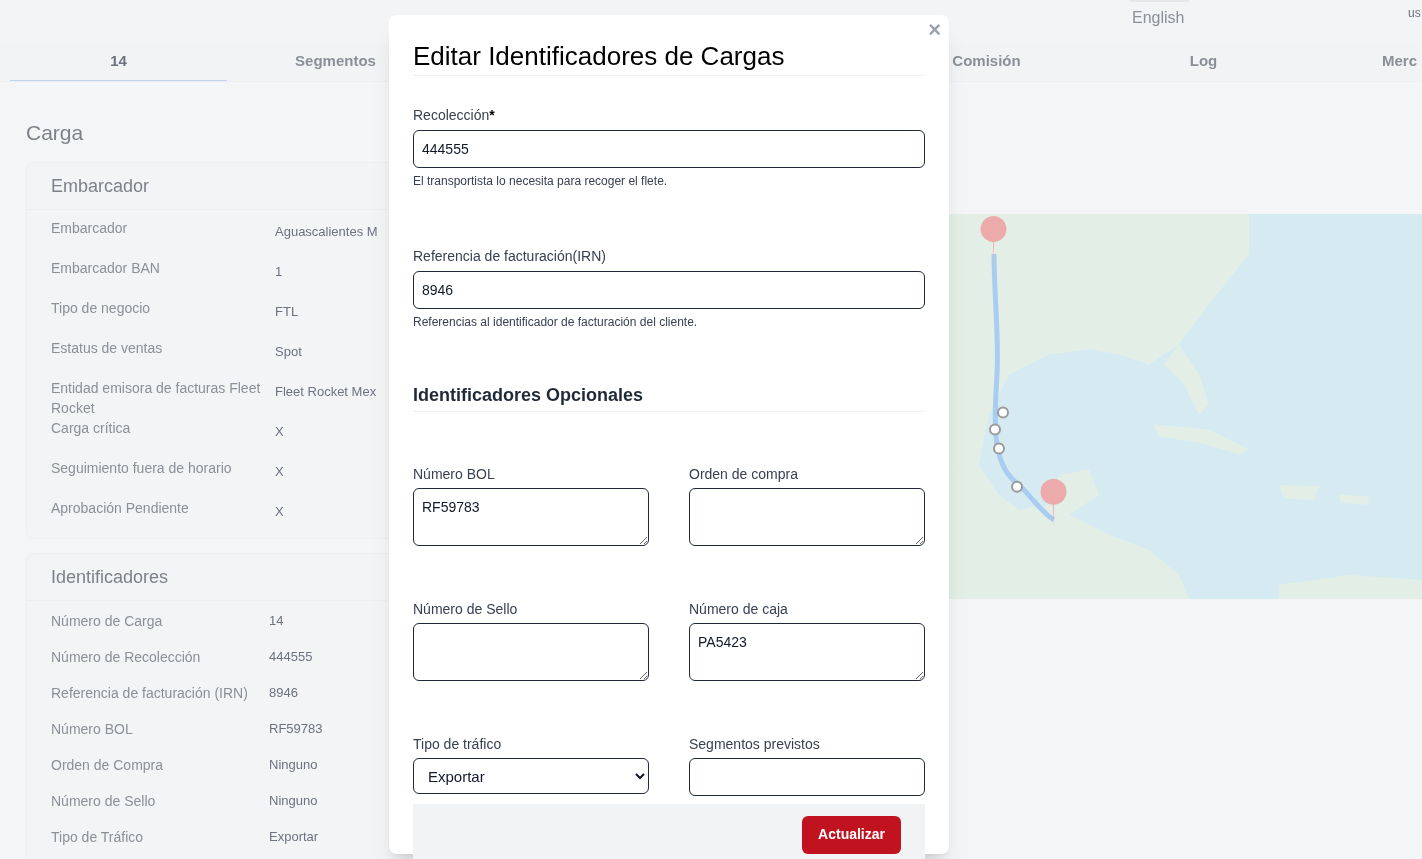  I want to click on field-label: Referencia de facturación (IRN), so click(150, 693).